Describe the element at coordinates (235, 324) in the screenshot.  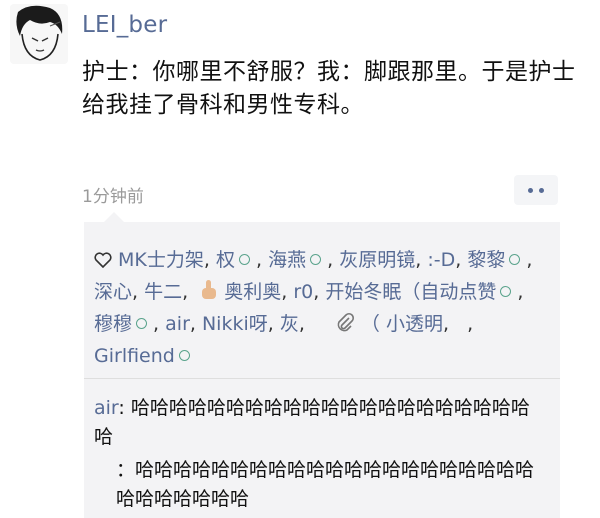
I see `liker-name: Nikki呀` at that location.